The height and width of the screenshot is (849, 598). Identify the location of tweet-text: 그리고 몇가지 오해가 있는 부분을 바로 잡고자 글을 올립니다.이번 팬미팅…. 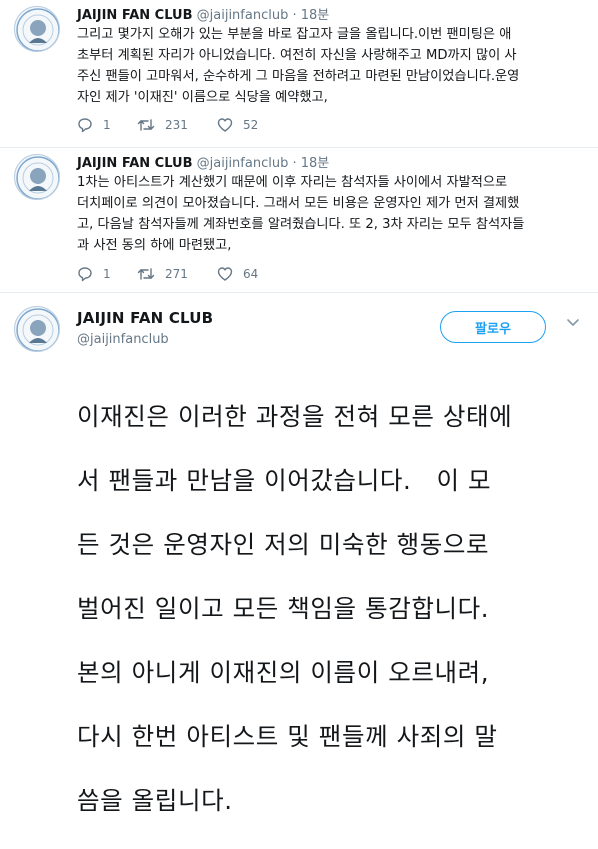
(329, 66).